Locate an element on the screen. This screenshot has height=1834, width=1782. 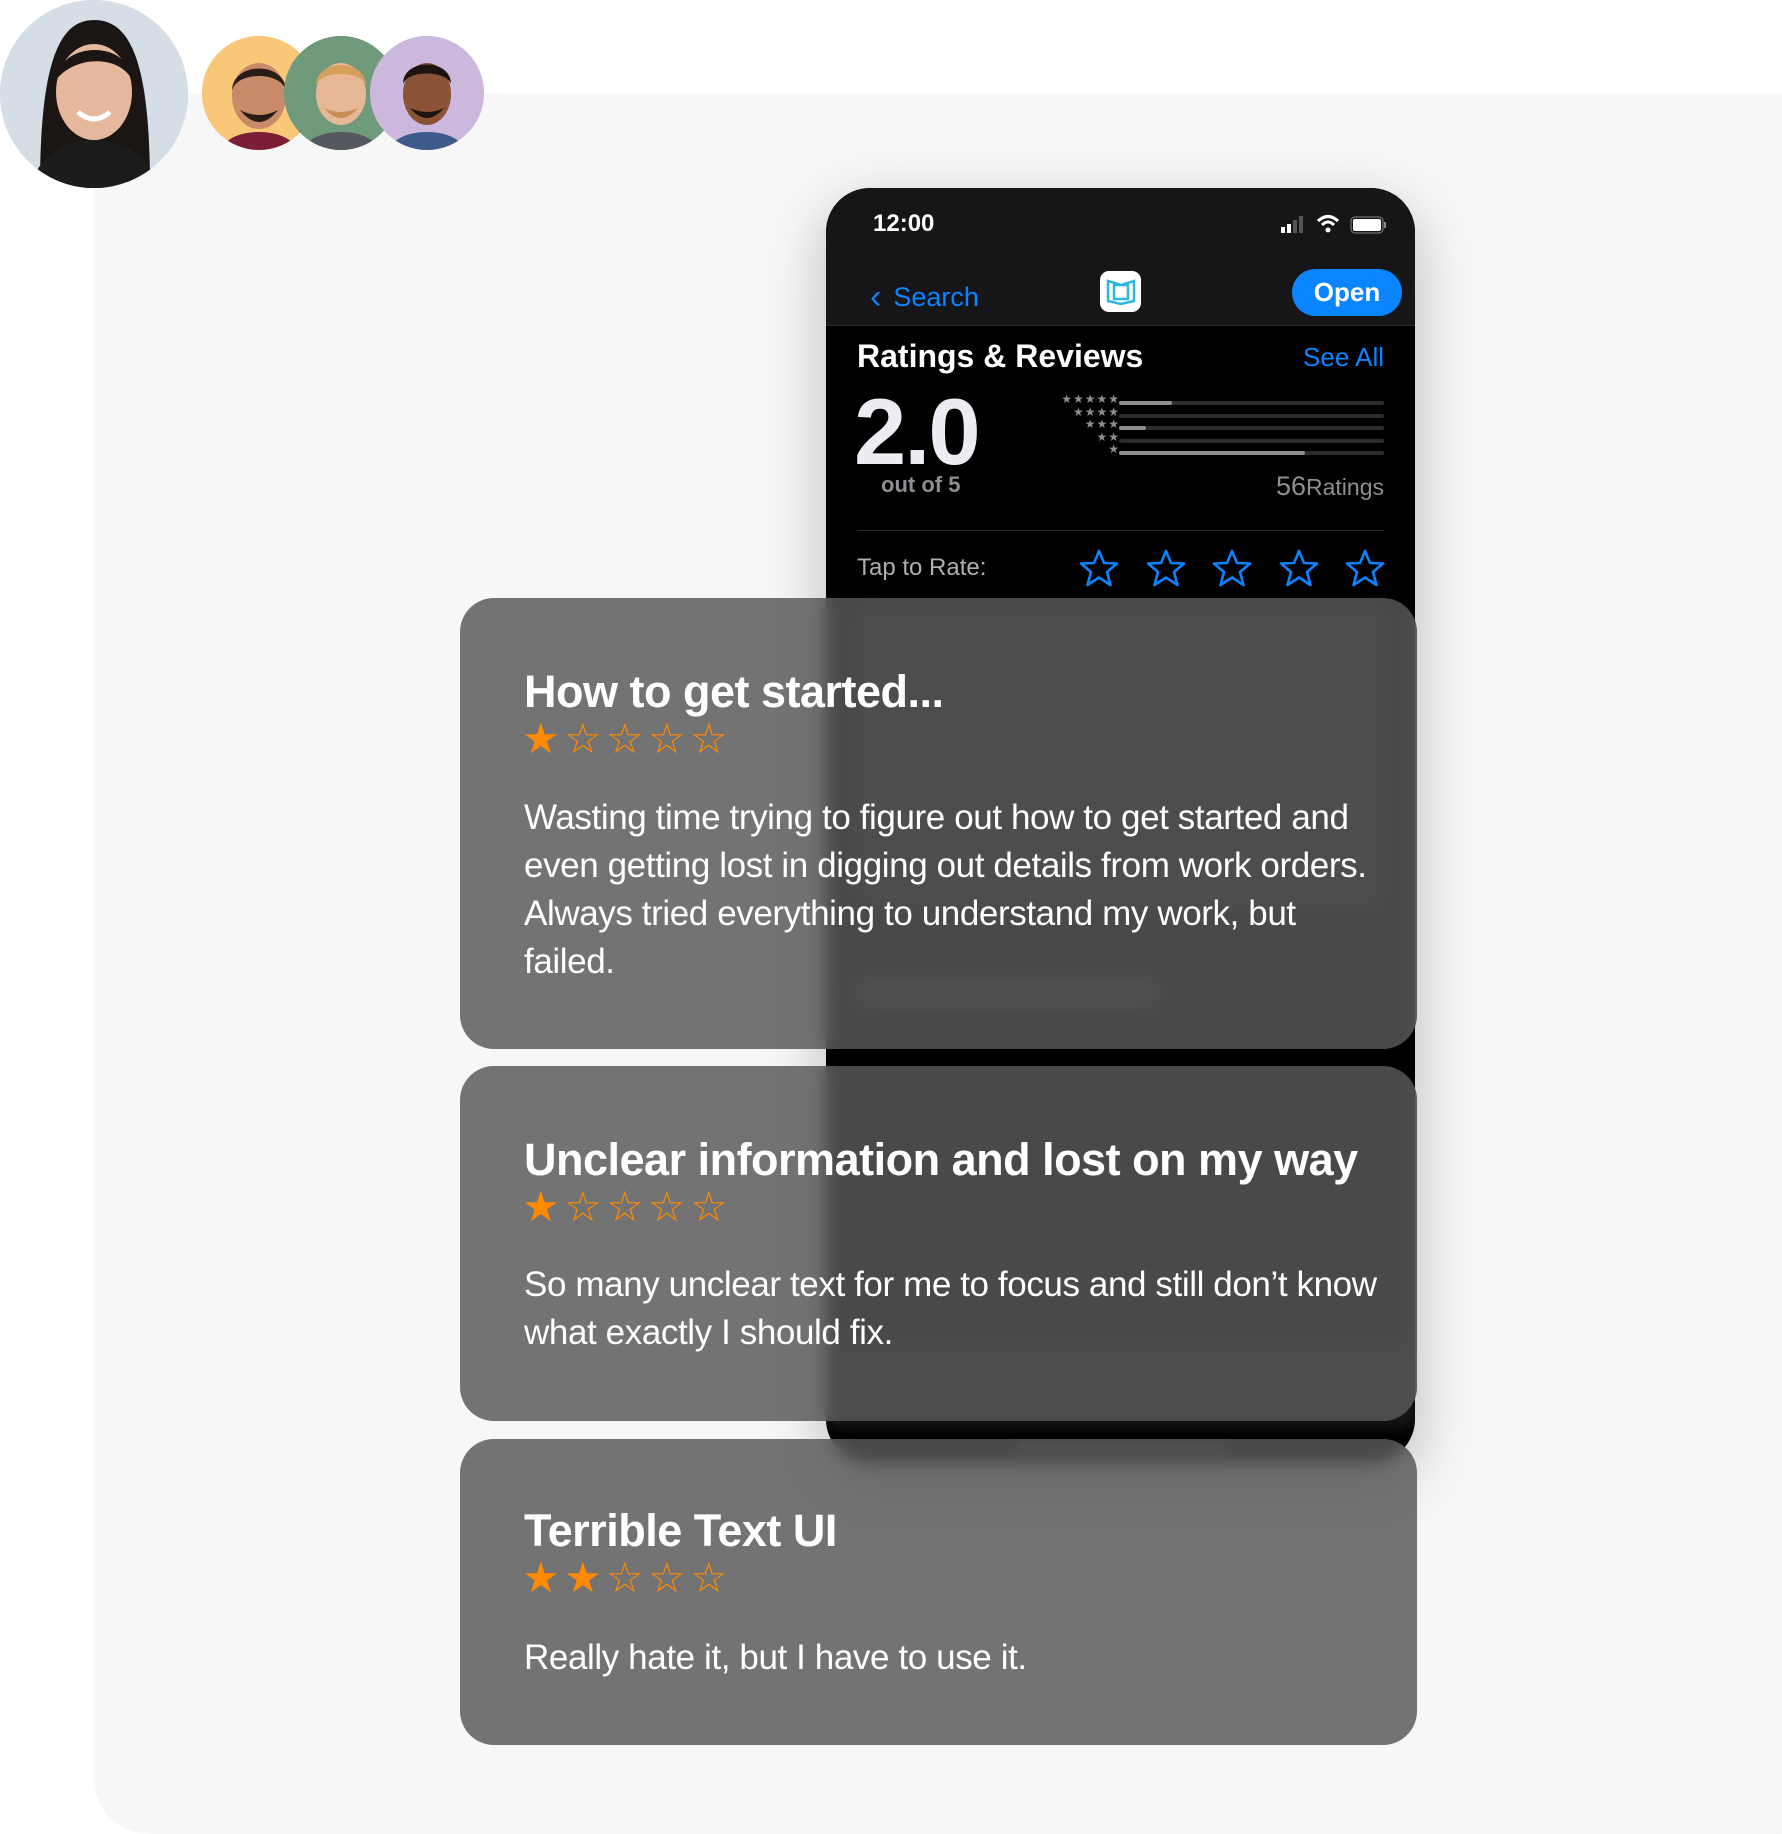
chevron-left-icon: ‹ is located at coordinates (876, 297).